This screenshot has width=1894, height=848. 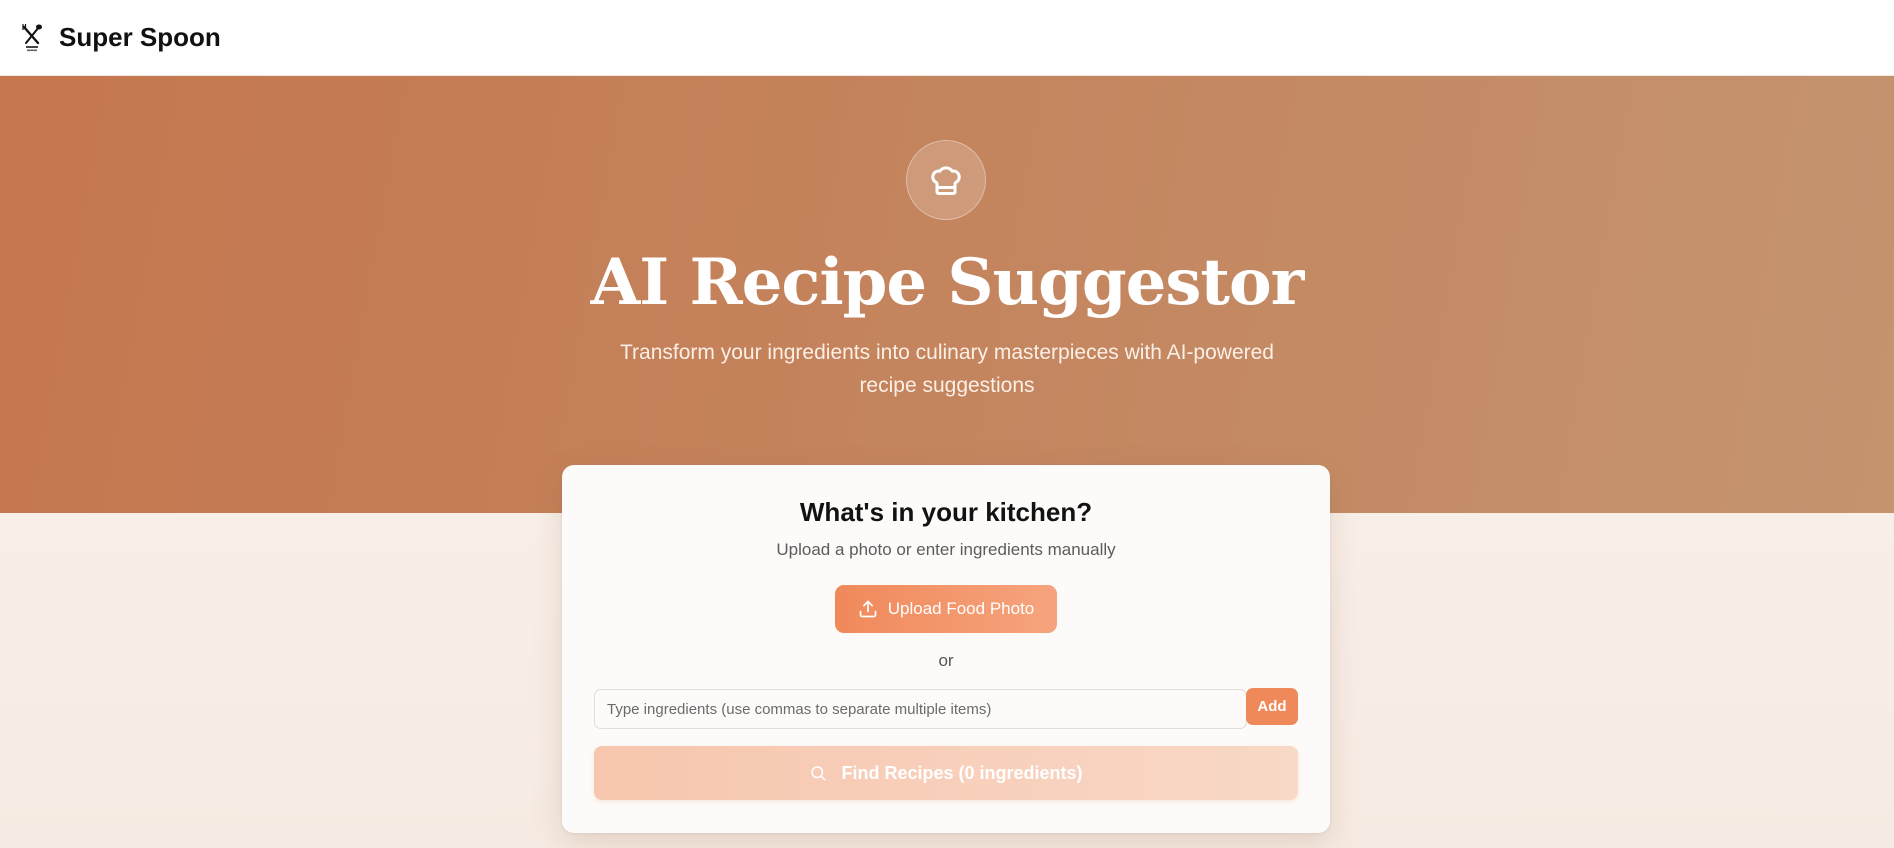 I want to click on add-ingredient-button: Add, so click(x=1272, y=706).